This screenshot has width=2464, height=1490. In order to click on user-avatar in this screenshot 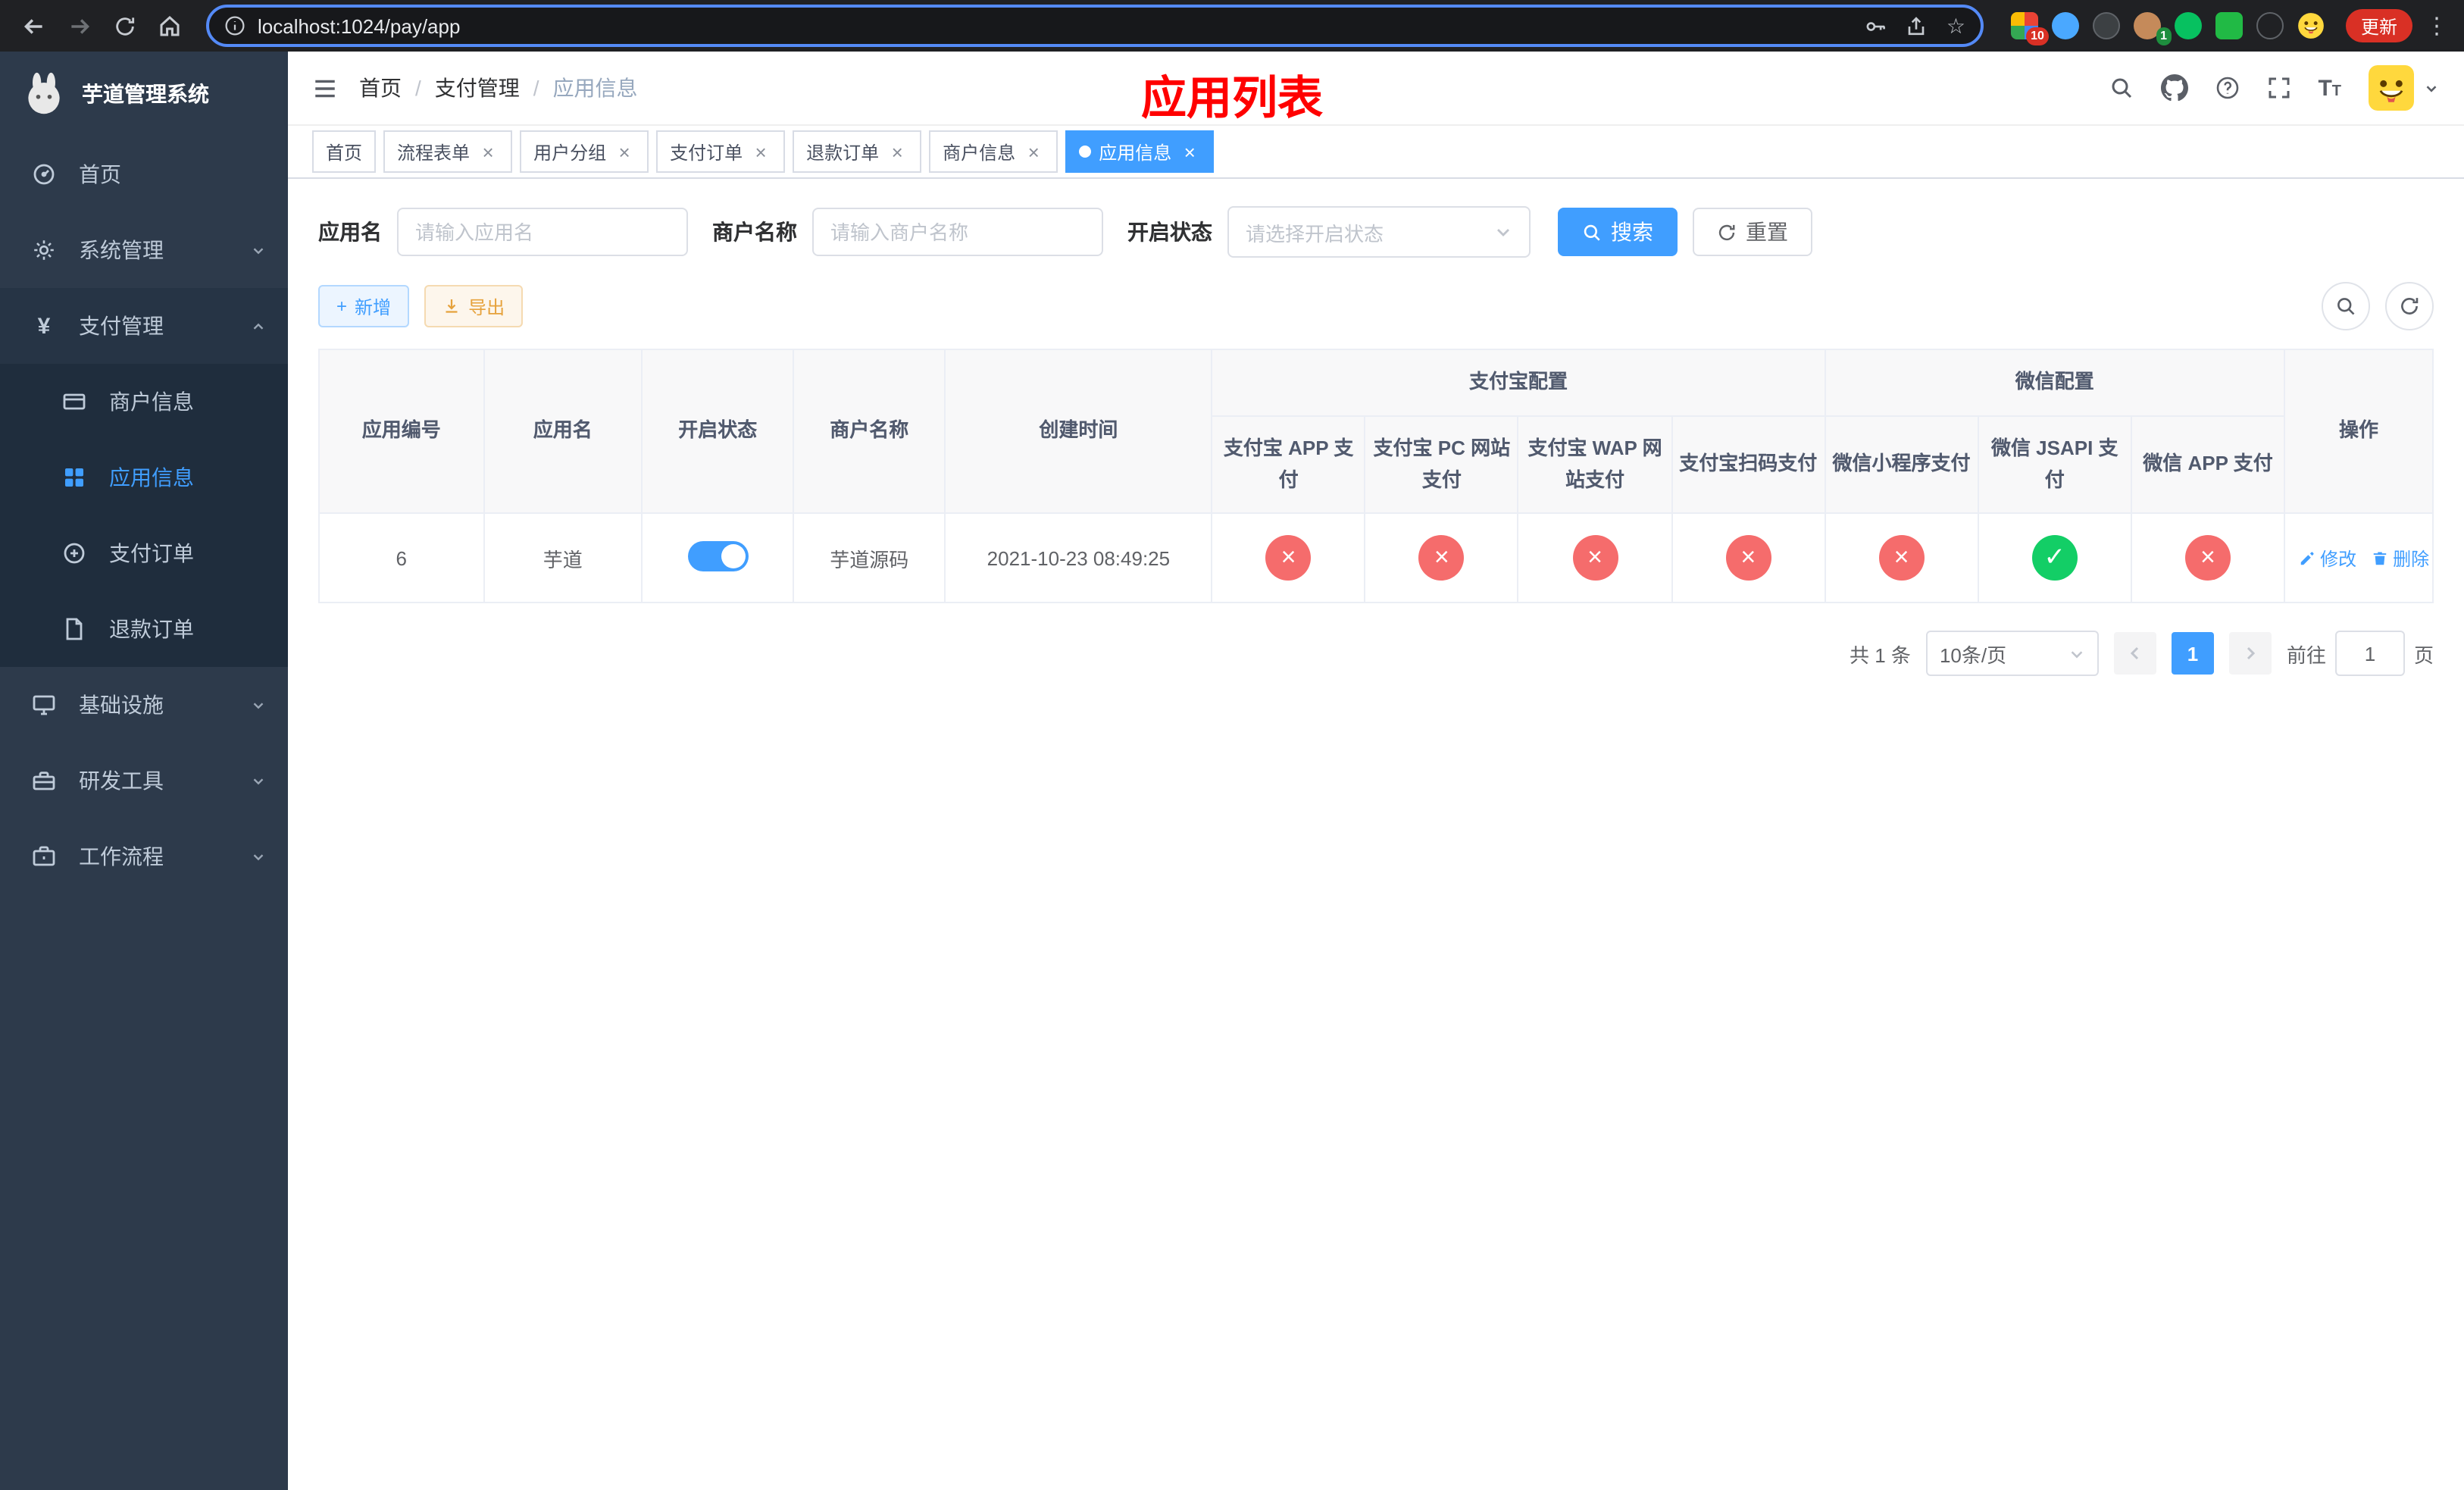, I will do `click(2391, 88)`.